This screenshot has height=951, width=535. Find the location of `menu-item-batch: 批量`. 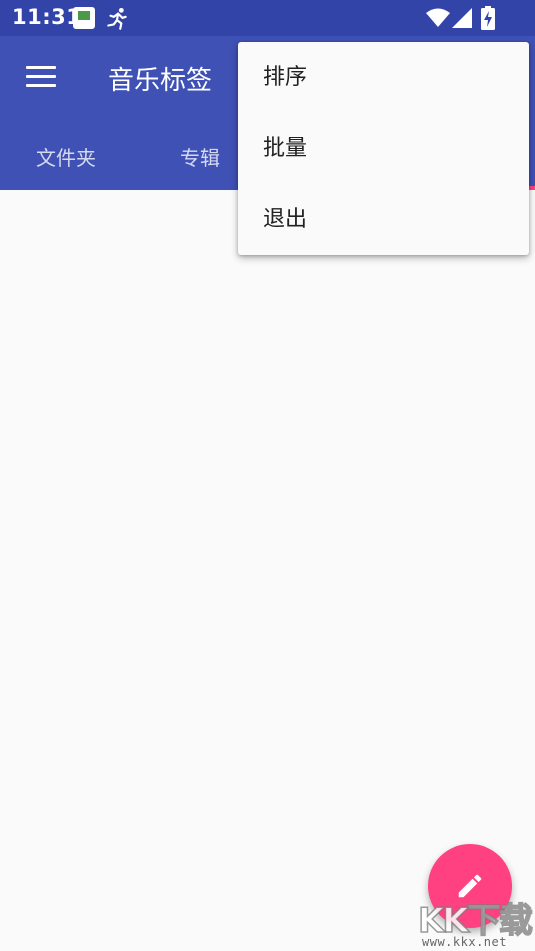

menu-item-batch: 批量 is located at coordinates (383, 148).